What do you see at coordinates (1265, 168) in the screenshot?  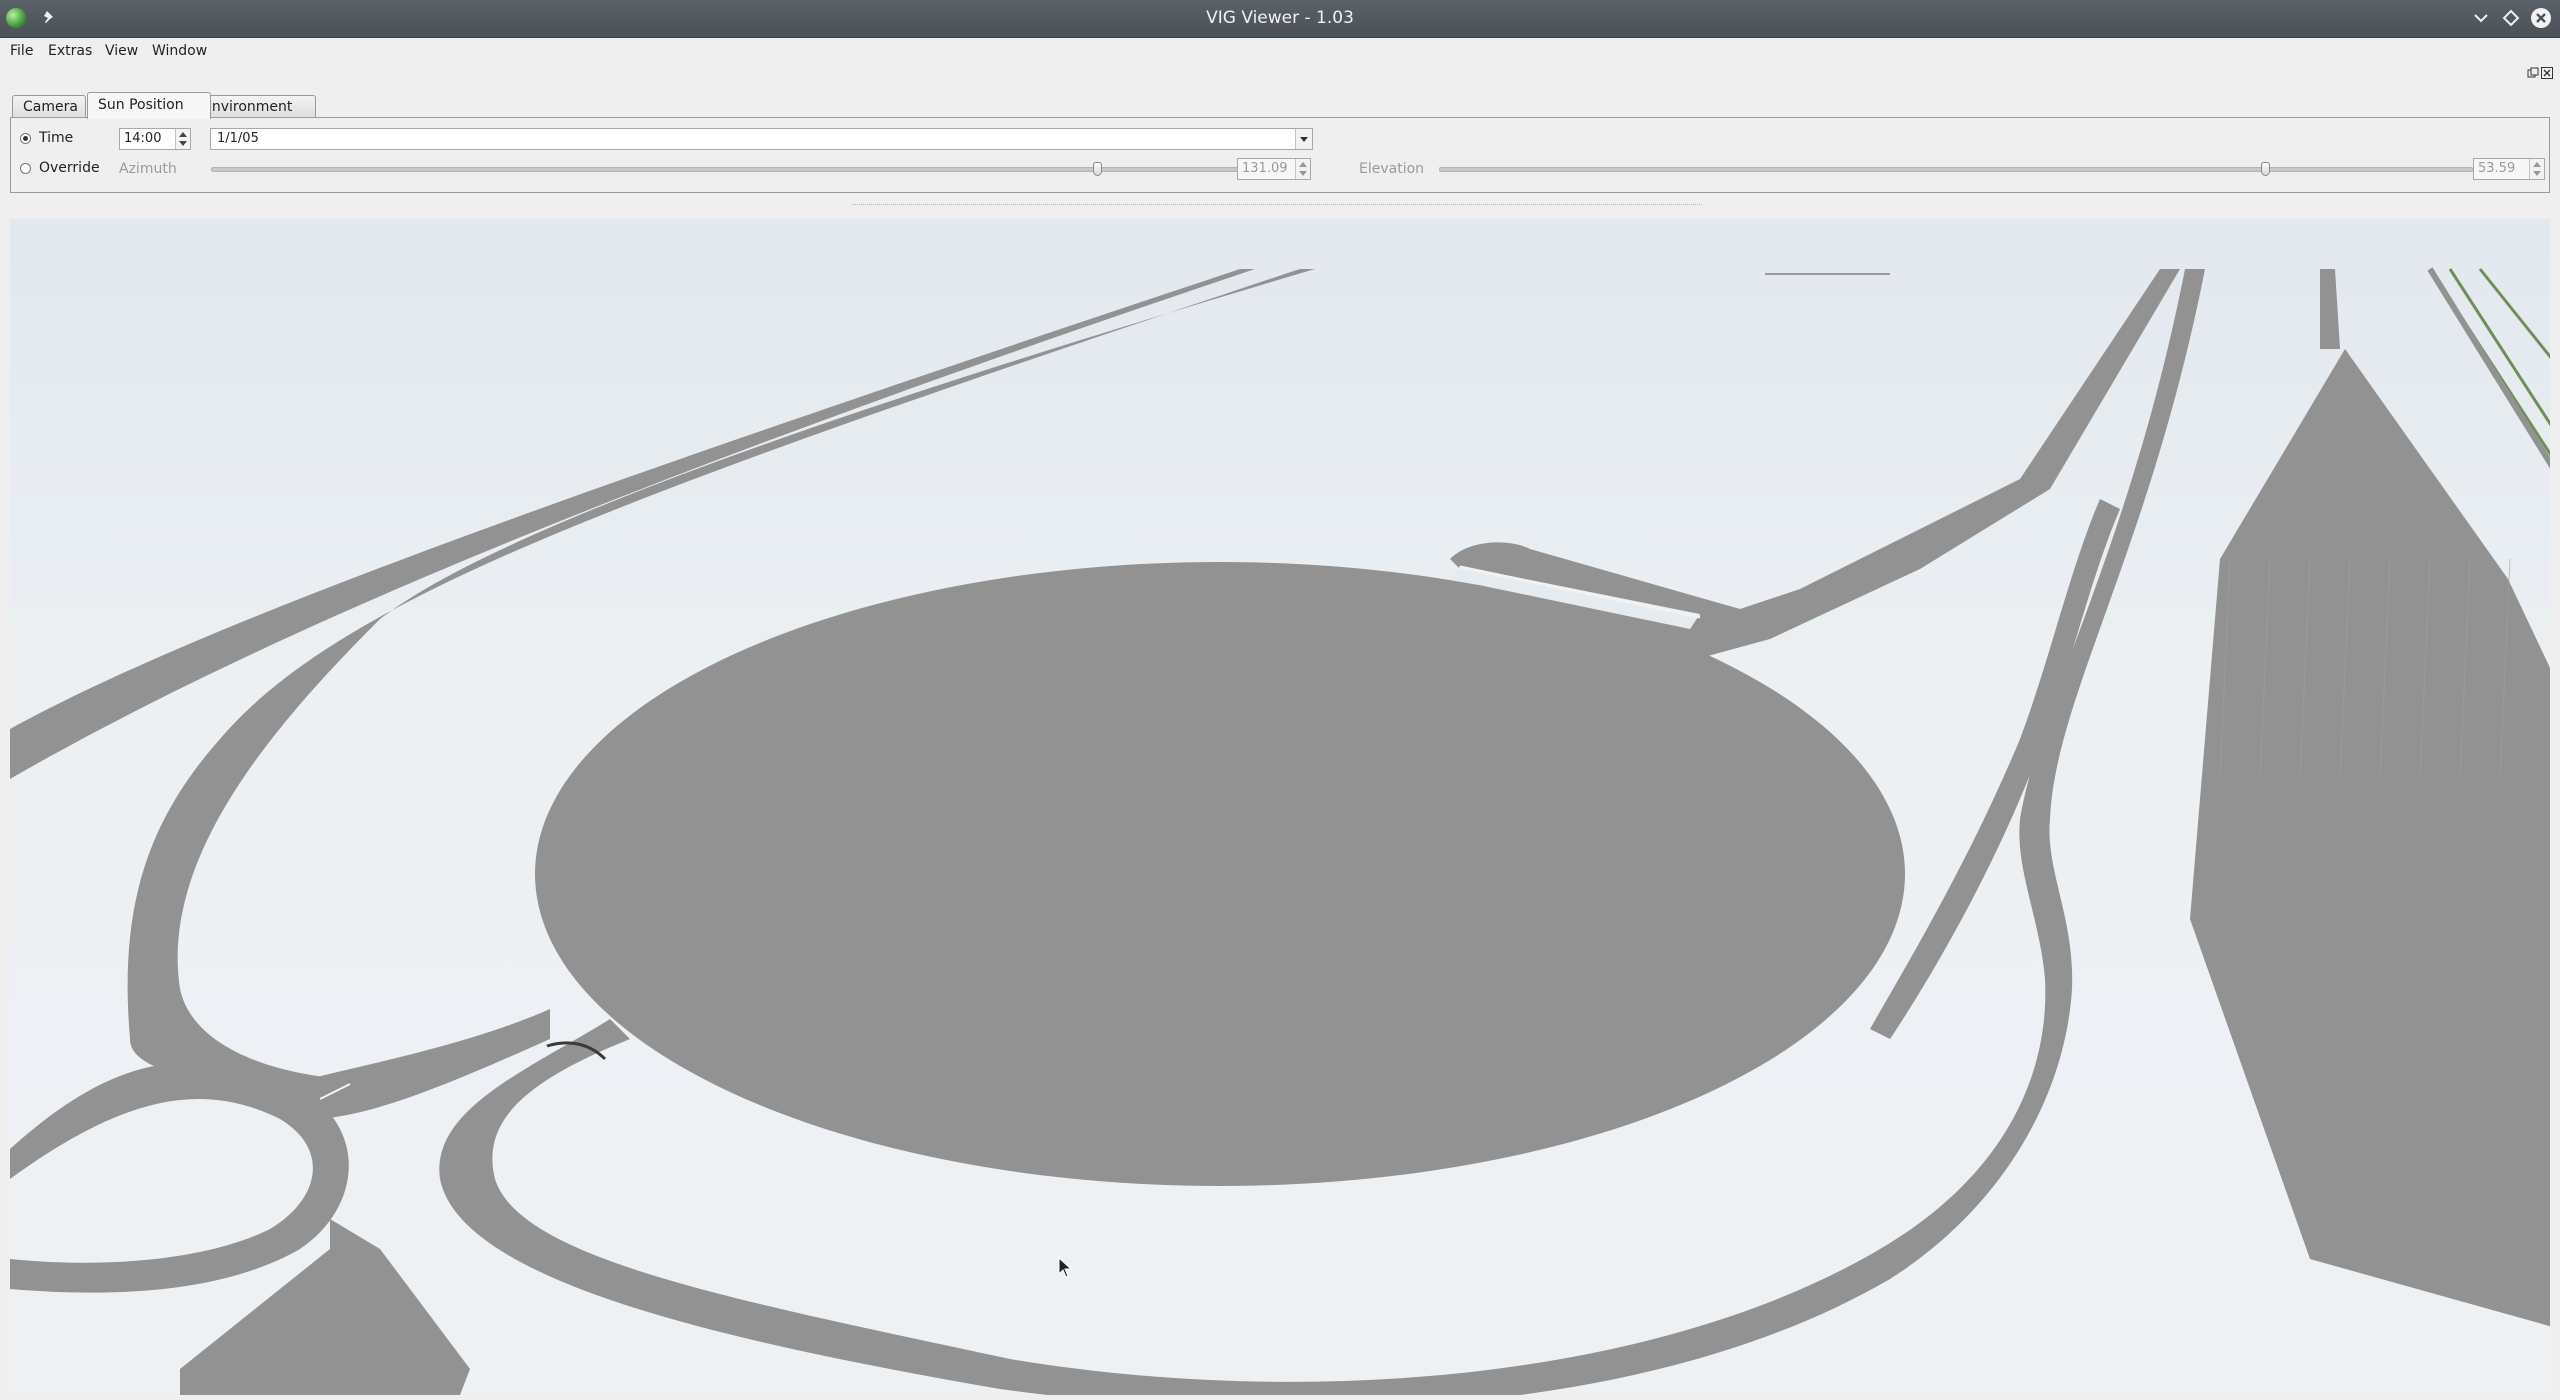 I see `azimuth-value: 131.09` at bounding box center [1265, 168].